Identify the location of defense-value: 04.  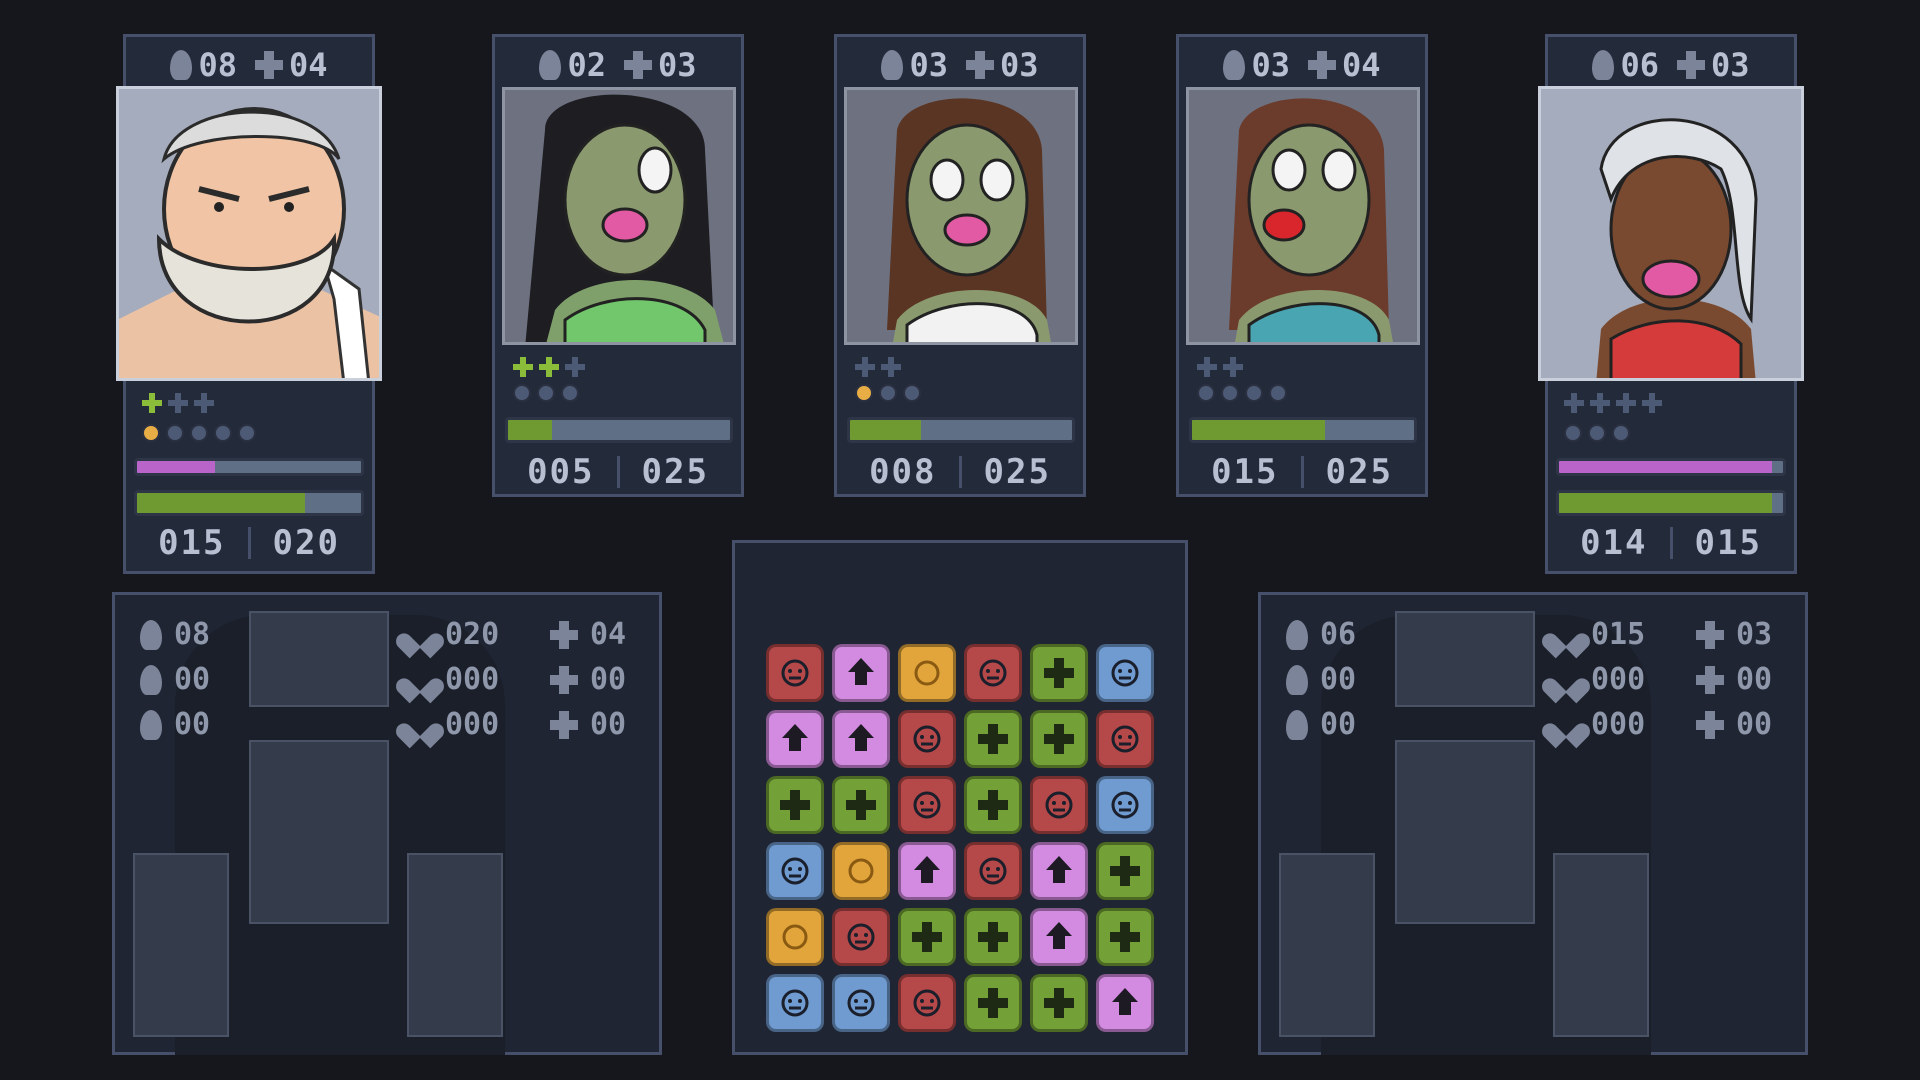
(308, 65).